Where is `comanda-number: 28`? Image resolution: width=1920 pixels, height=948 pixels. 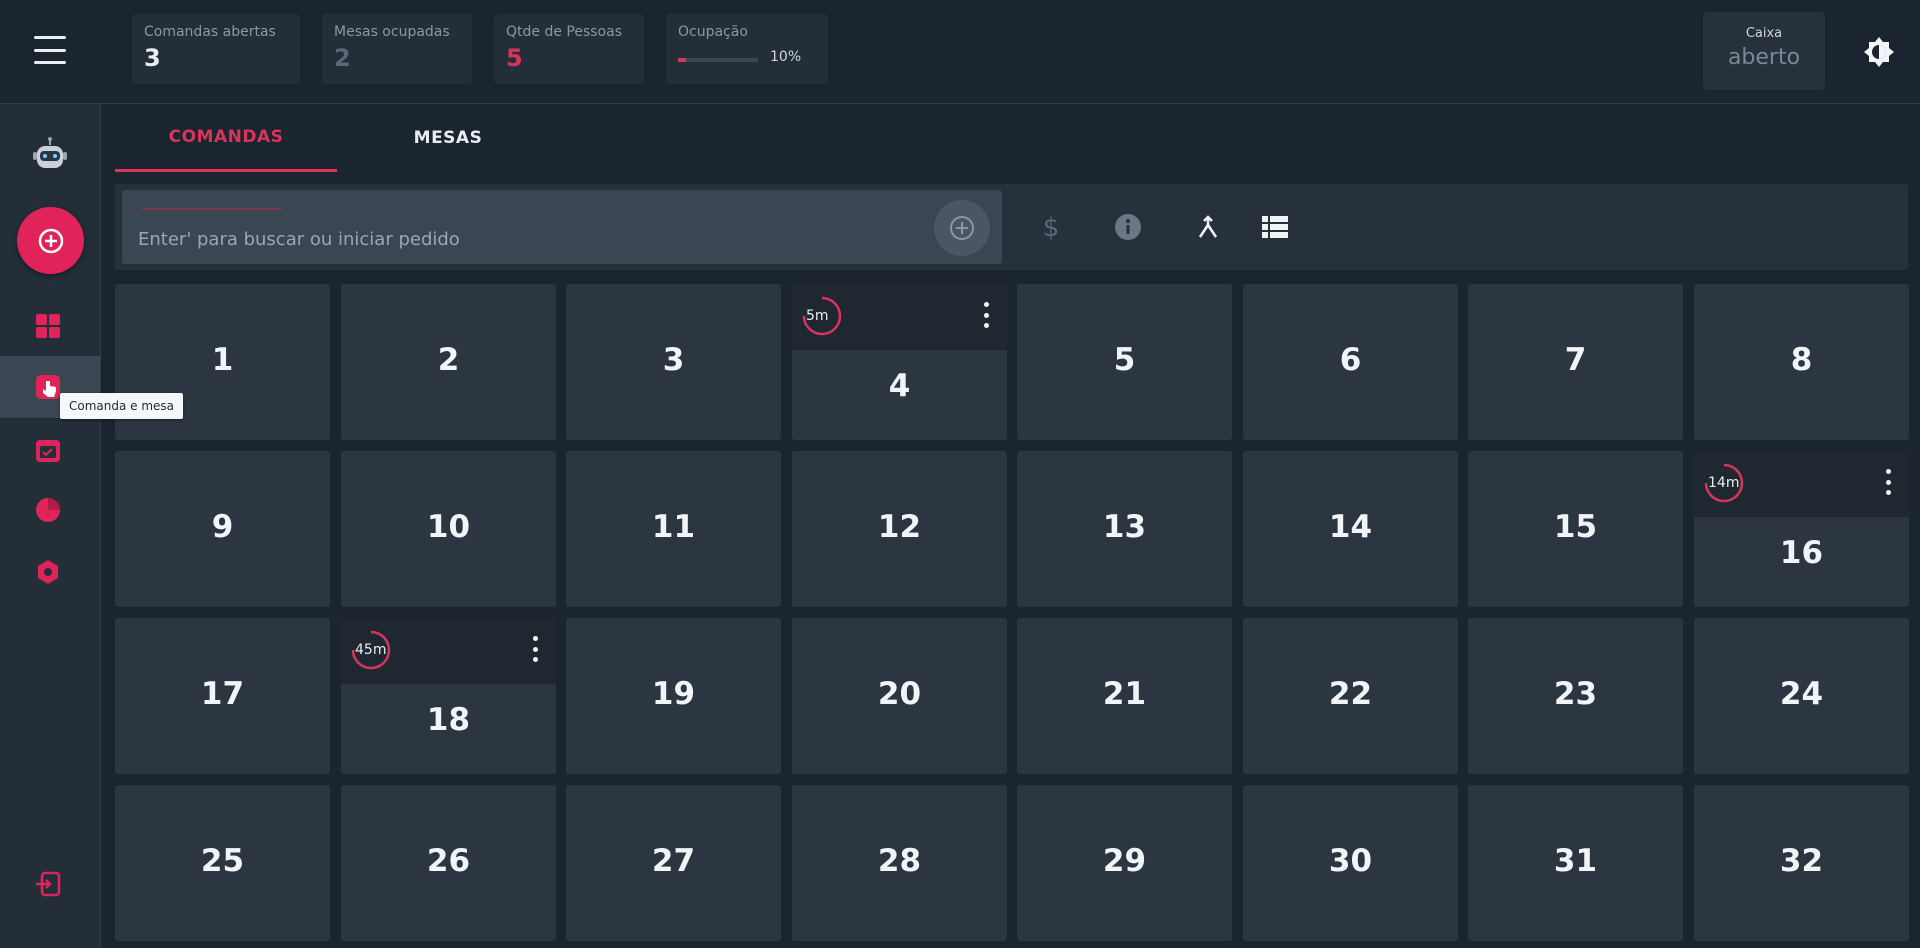 comanda-number: 28 is located at coordinates (899, 861).